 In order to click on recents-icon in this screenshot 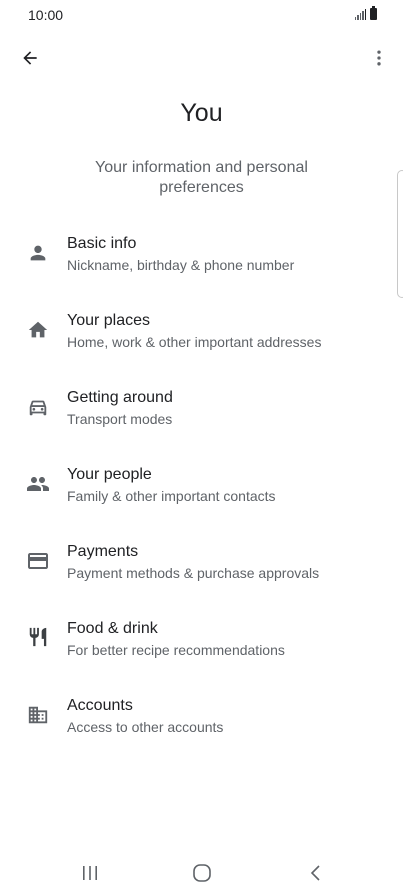, I will do `click(90, 873)`.